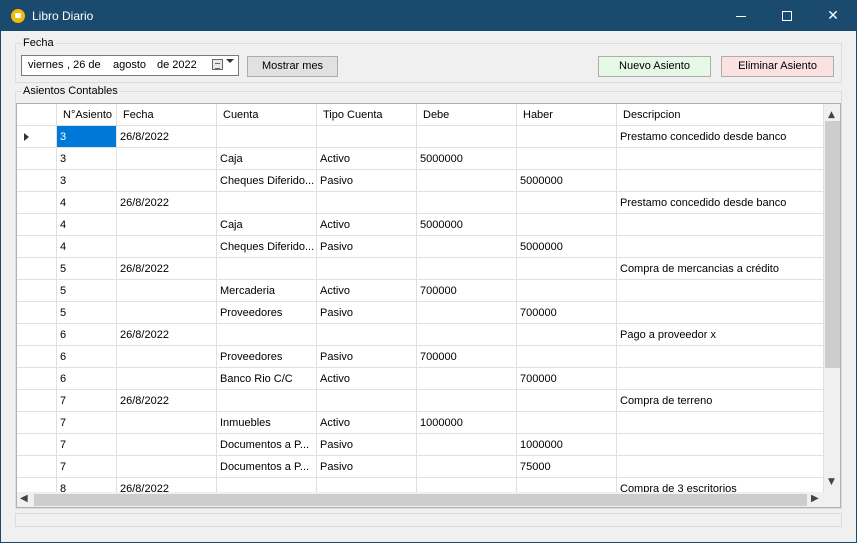 This screenshot has width=857, height=543. What do you see at coordinates (420, 357) in the screenshot?
I see `table-row: 6 Proveedores Pasivo 700000` at bounding box center [420, 357].